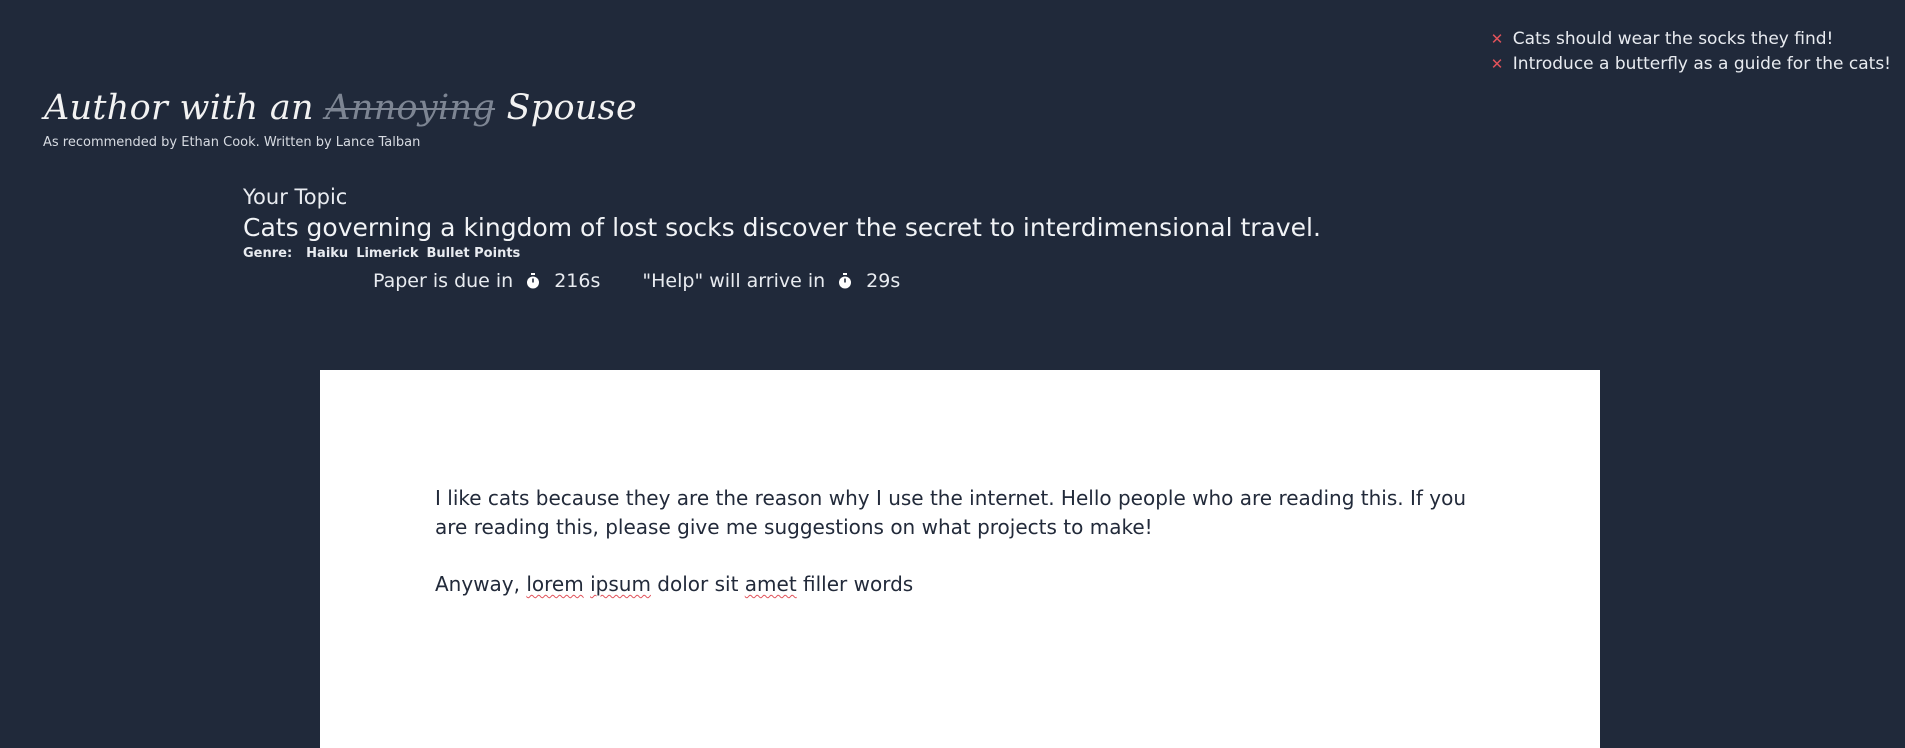 Image resolution: width=1905 pixels, height=748 pixels. What do you see at coordinates (387, 253) in the screenshot?
I see `genre-tag: Limerick` at bounding box center [387, 253].